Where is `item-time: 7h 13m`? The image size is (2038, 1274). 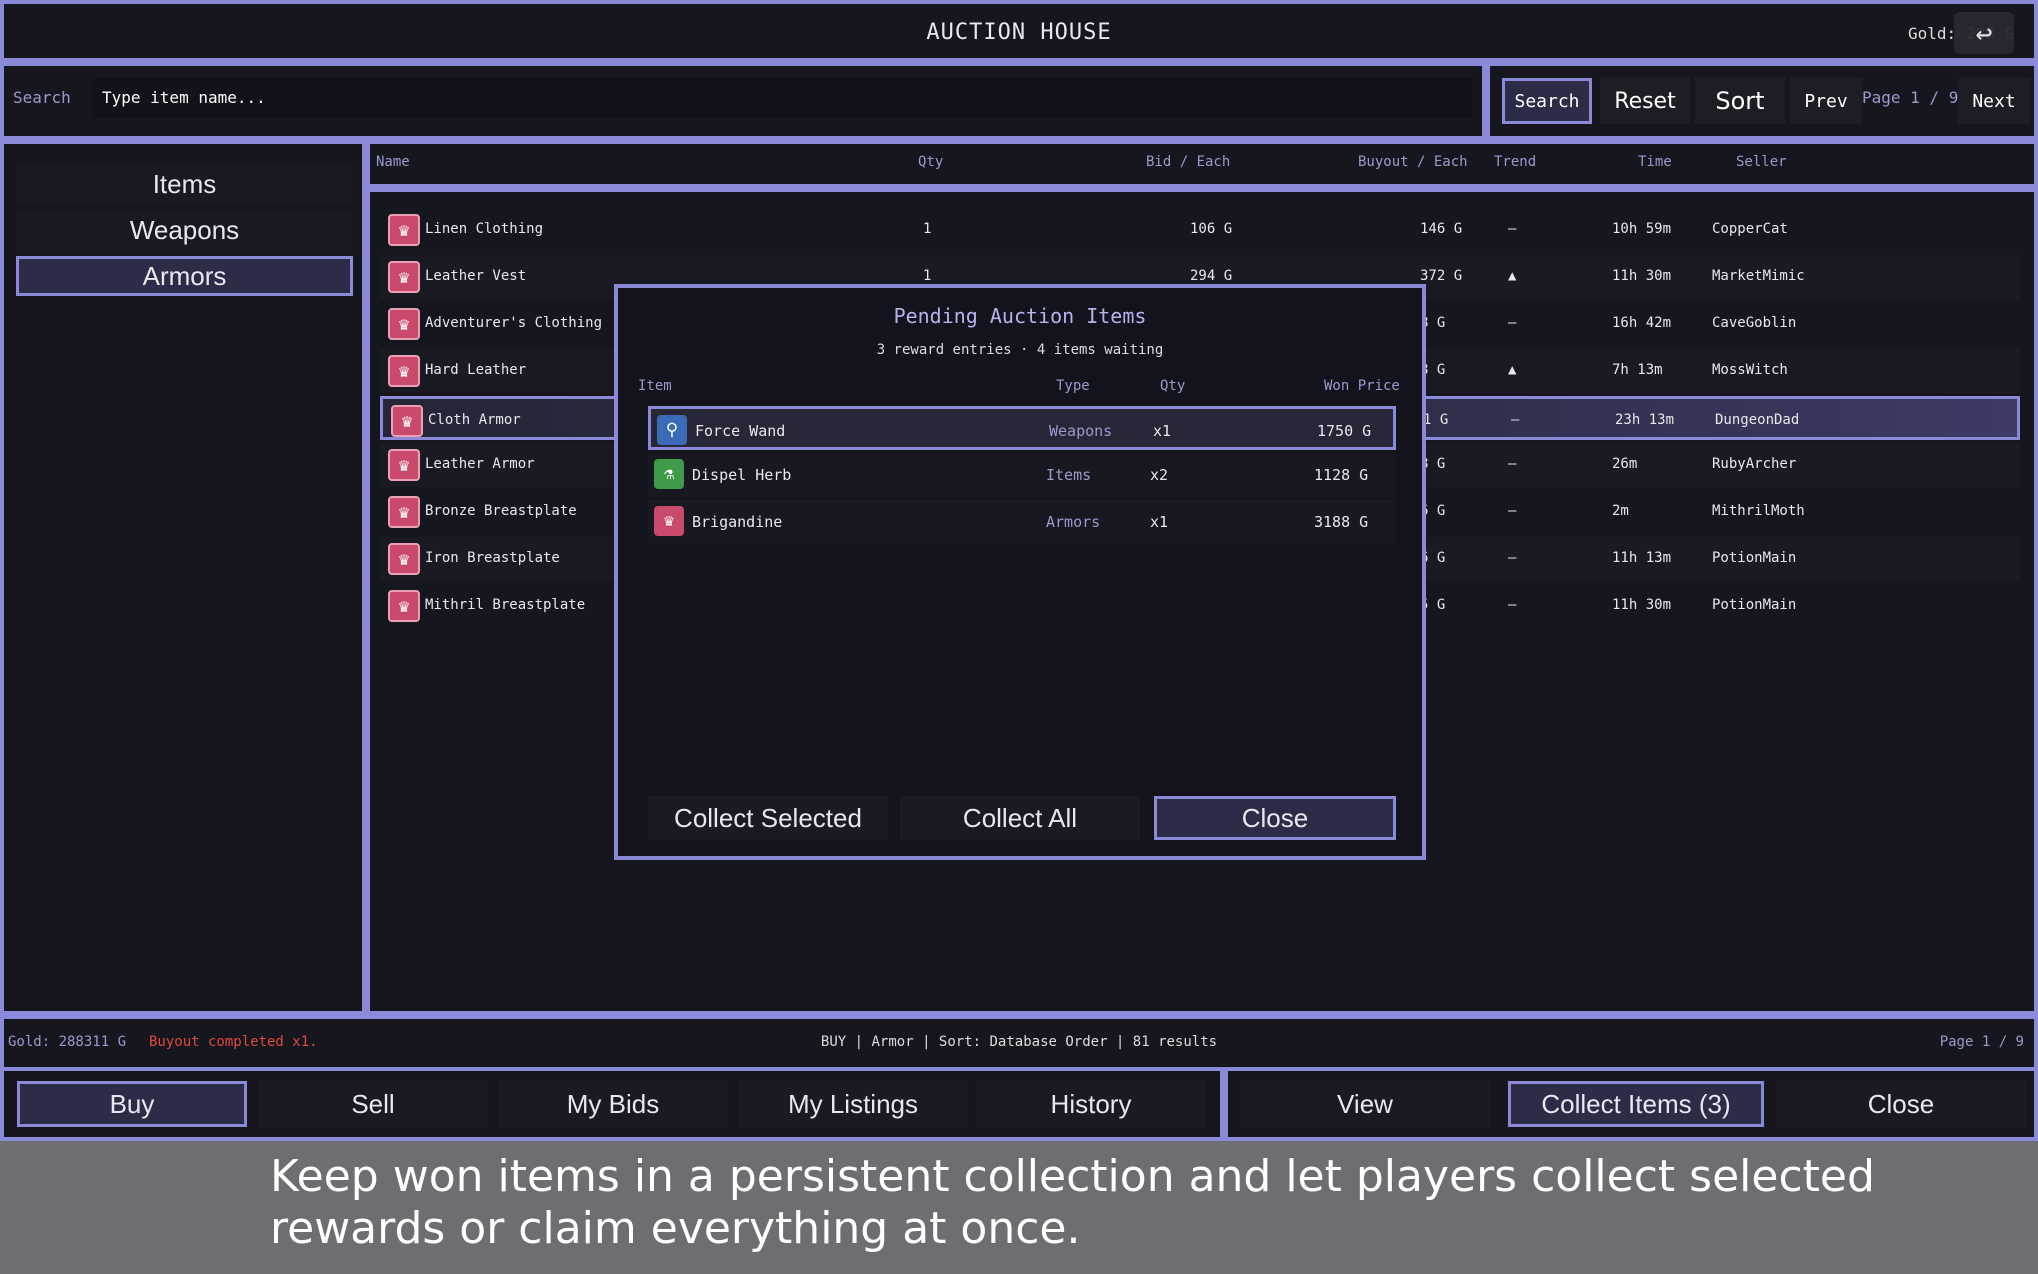 item-time: 7h 13m is located at coordinates (1637, 370).